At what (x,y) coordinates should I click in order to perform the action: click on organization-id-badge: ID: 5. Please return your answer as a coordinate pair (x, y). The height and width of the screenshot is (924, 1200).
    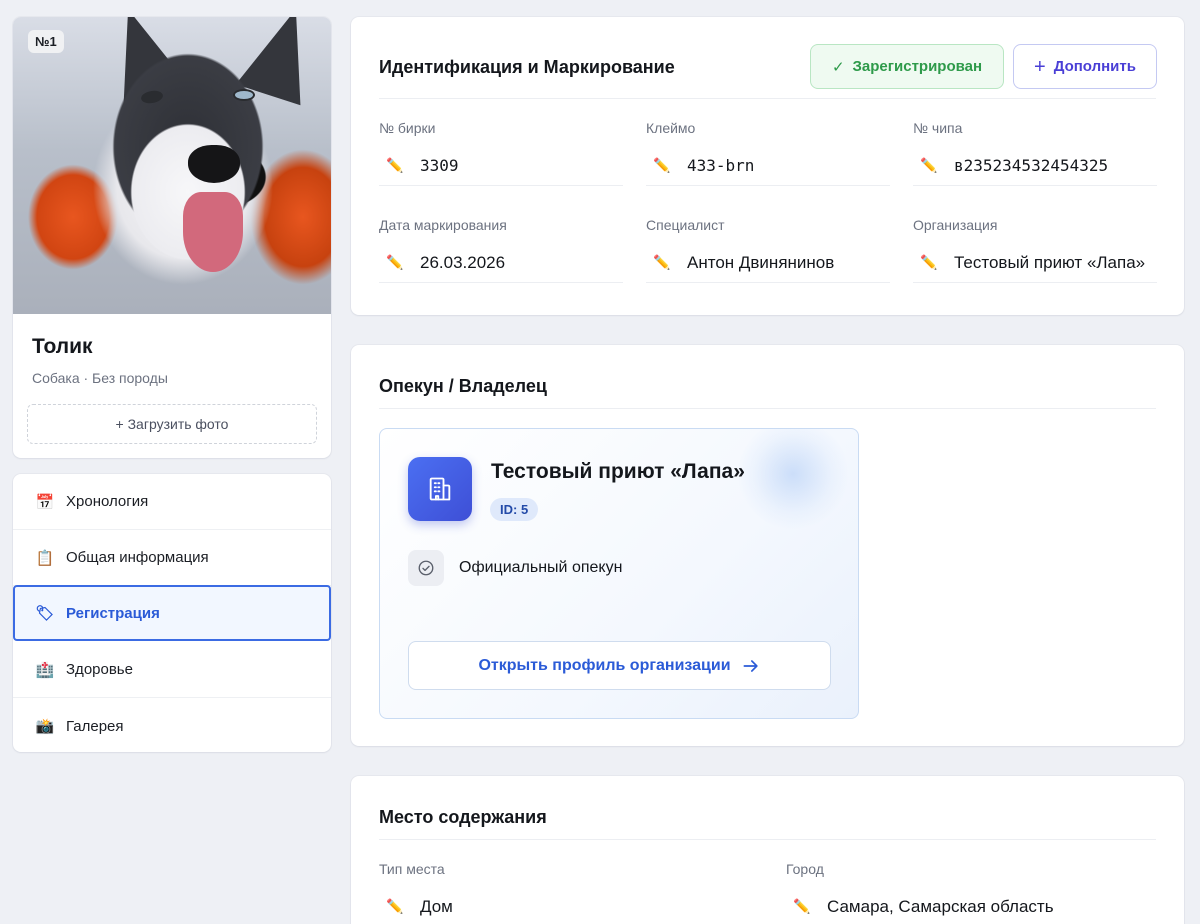
    Looking at the image, I should click on (514, 509).